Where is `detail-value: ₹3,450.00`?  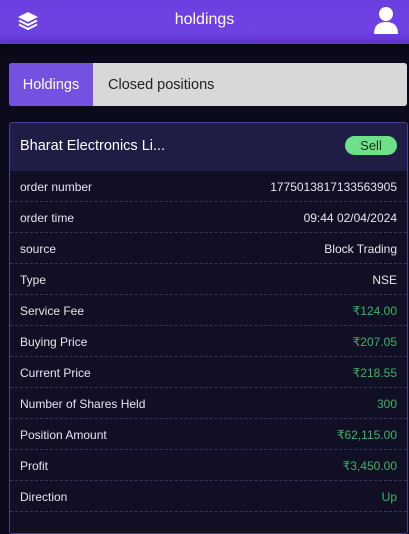
detail-value: ₹3,450.00 is located at coordinates (369, 466).